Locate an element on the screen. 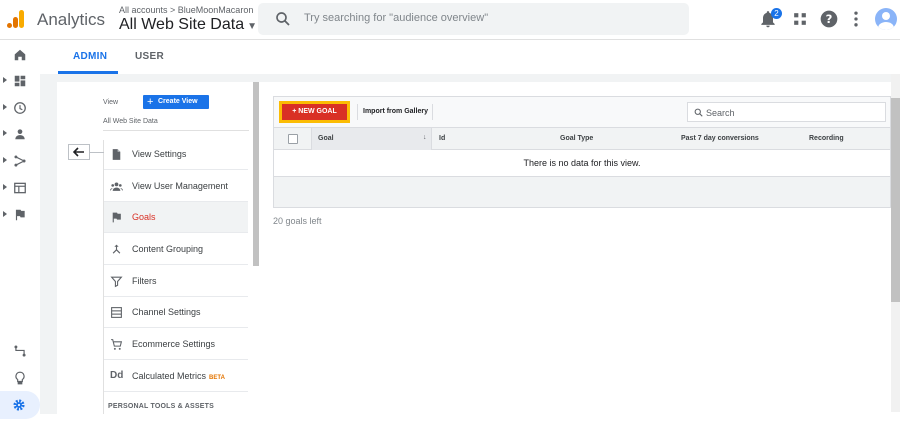 Image resolution: width=900 pixels, height=421 pixels. rail-realtime is located at coordinates (20, 108).